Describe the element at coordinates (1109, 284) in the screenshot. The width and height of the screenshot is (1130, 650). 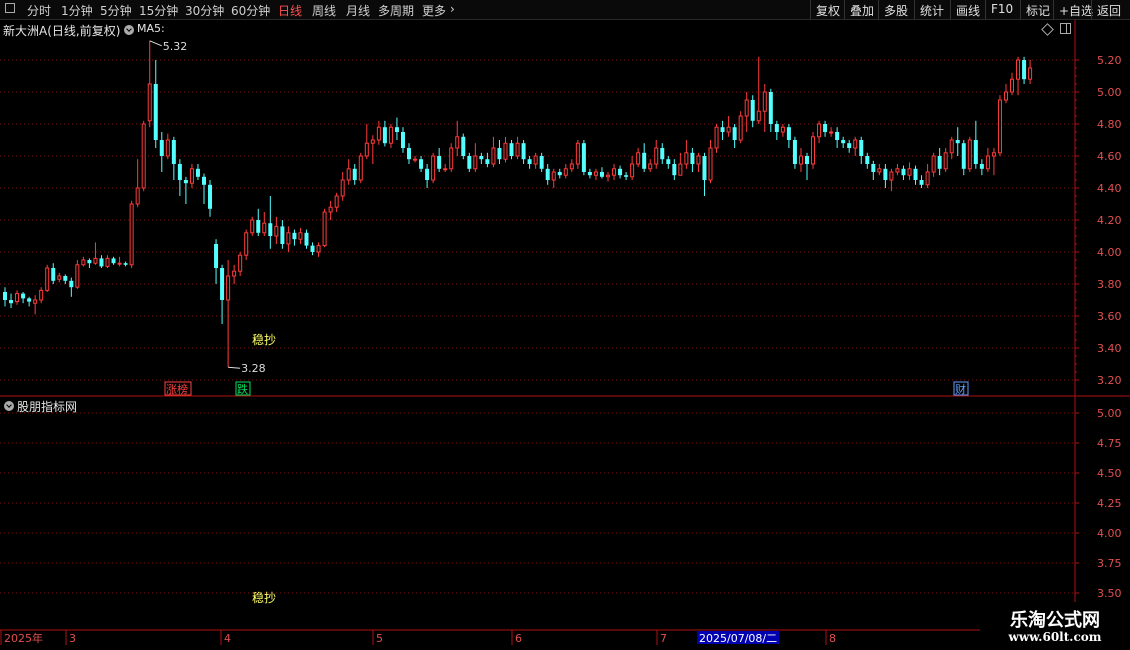
I see `price-tick-label: 3.80` at that location.